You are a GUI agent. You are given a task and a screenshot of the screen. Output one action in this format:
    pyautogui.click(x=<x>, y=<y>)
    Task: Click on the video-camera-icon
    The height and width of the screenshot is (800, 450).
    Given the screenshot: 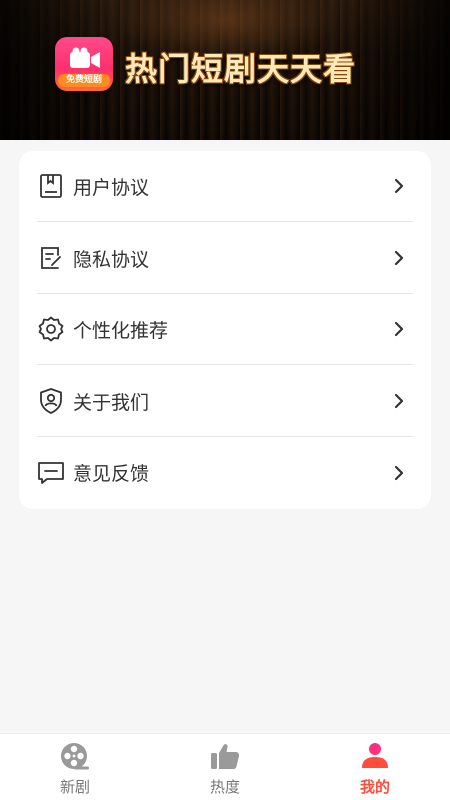 What is the action you would take?
    pyautogui.click(x=85, y=57)
    